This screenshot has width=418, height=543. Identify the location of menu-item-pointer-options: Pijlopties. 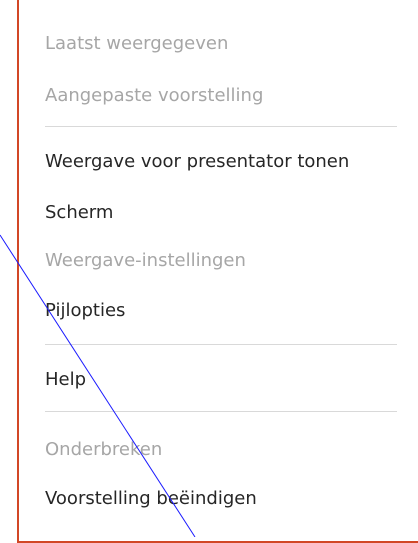
(231, 310).